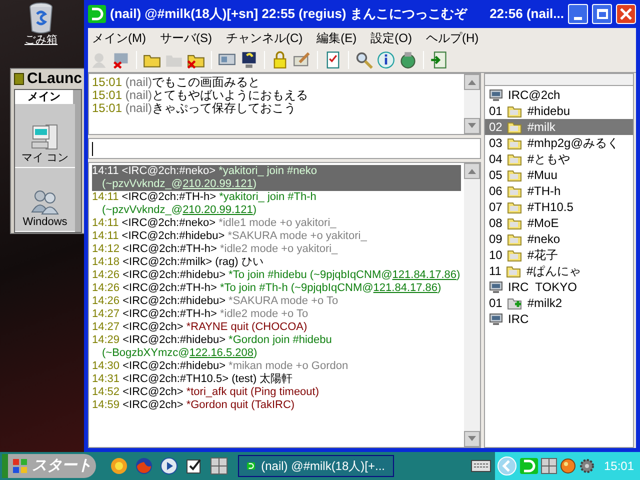 The width and height of the screenshot is (640, 480). I want to click on menu-item: メイン(M), so click(119, 38).